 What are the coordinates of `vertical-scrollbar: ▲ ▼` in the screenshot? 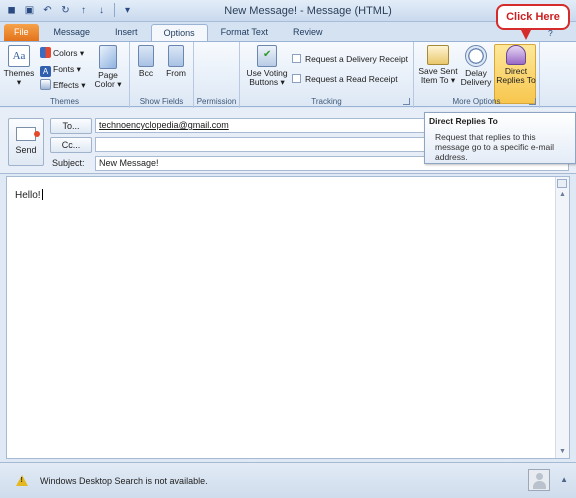 It's located at (562, 317).